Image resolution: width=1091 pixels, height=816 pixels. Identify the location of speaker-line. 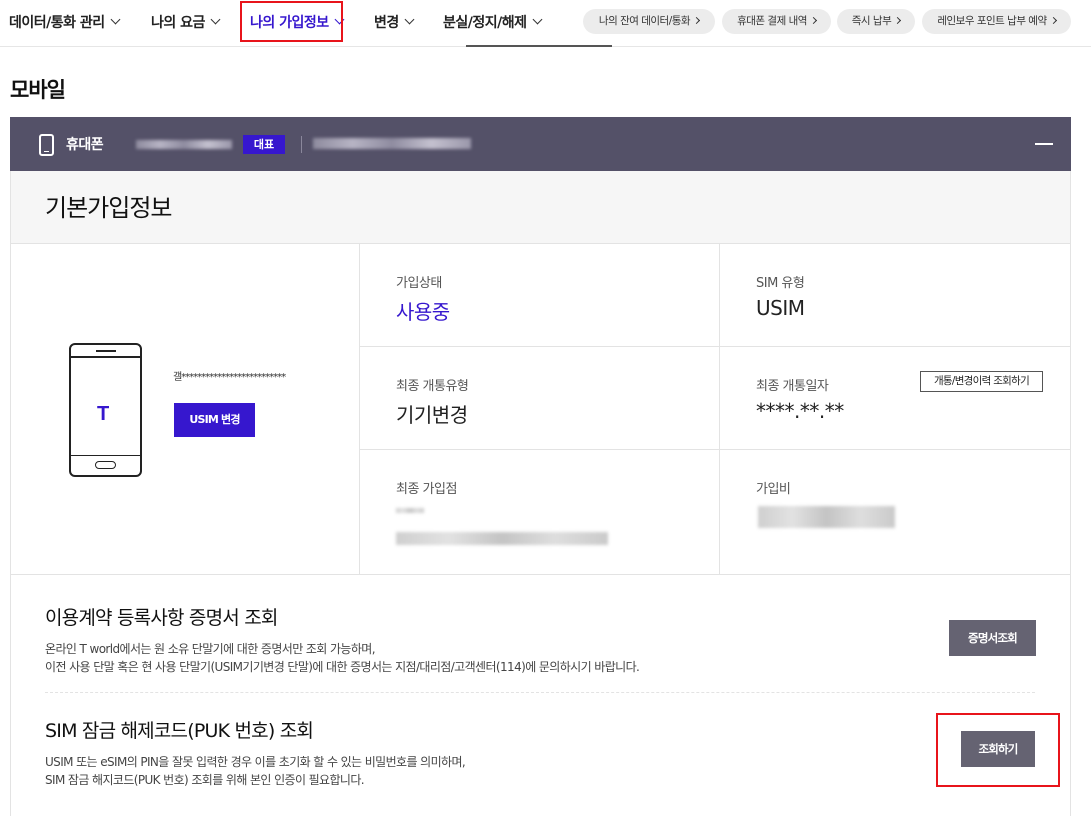
(106, 351).